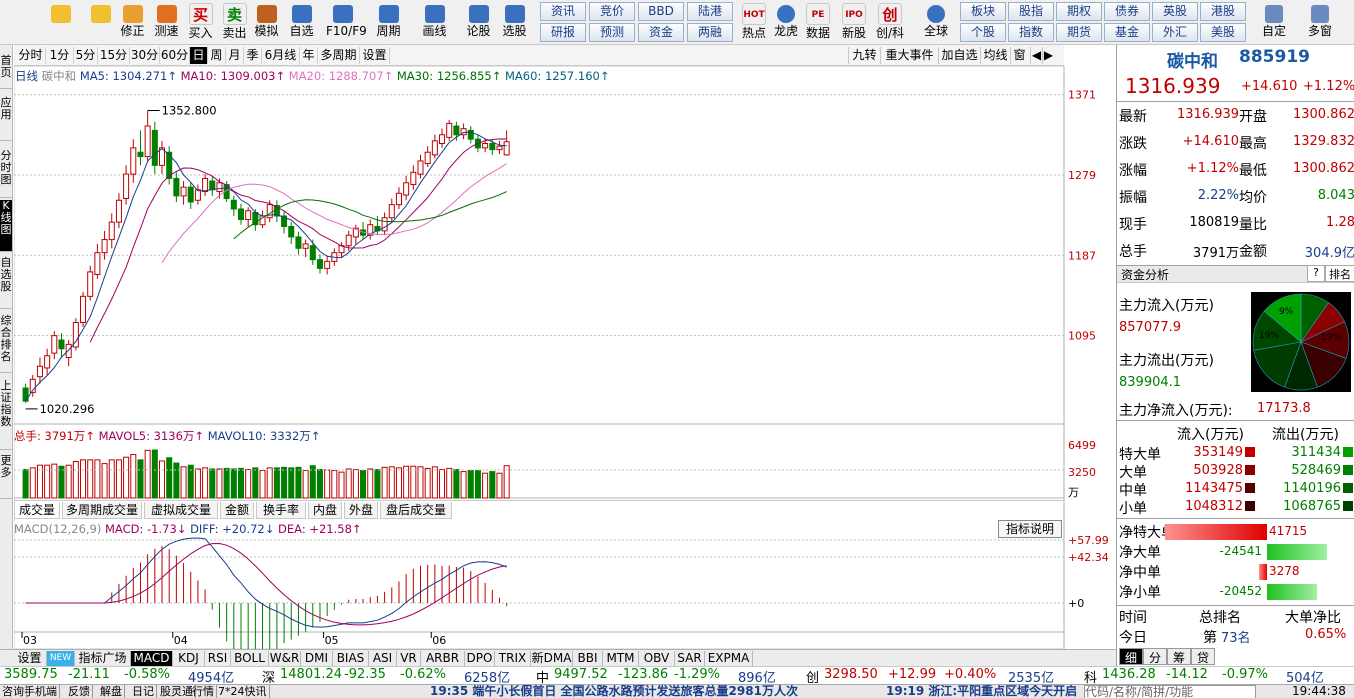 This screenshot has width=1354, height=698. Describe the element at coordinates (114, 55) in the screenshot. I see `period-tab-3: 15分` at that location.